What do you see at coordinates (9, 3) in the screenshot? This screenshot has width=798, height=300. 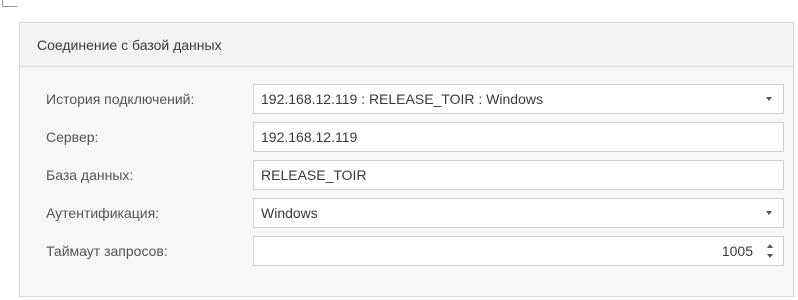 I see `window-corner-mark` at bounding box center [9, 3].